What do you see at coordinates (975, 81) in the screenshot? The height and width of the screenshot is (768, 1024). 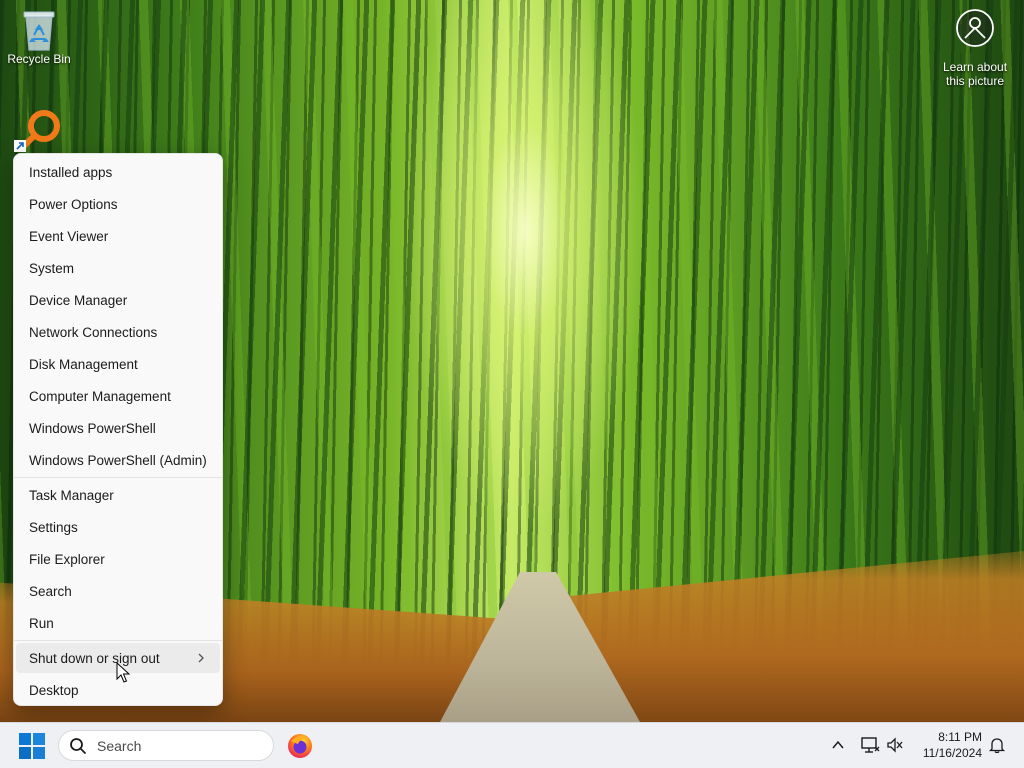 I see `learn-picture-label-line2: this picture` at bounding box center [975, 81].